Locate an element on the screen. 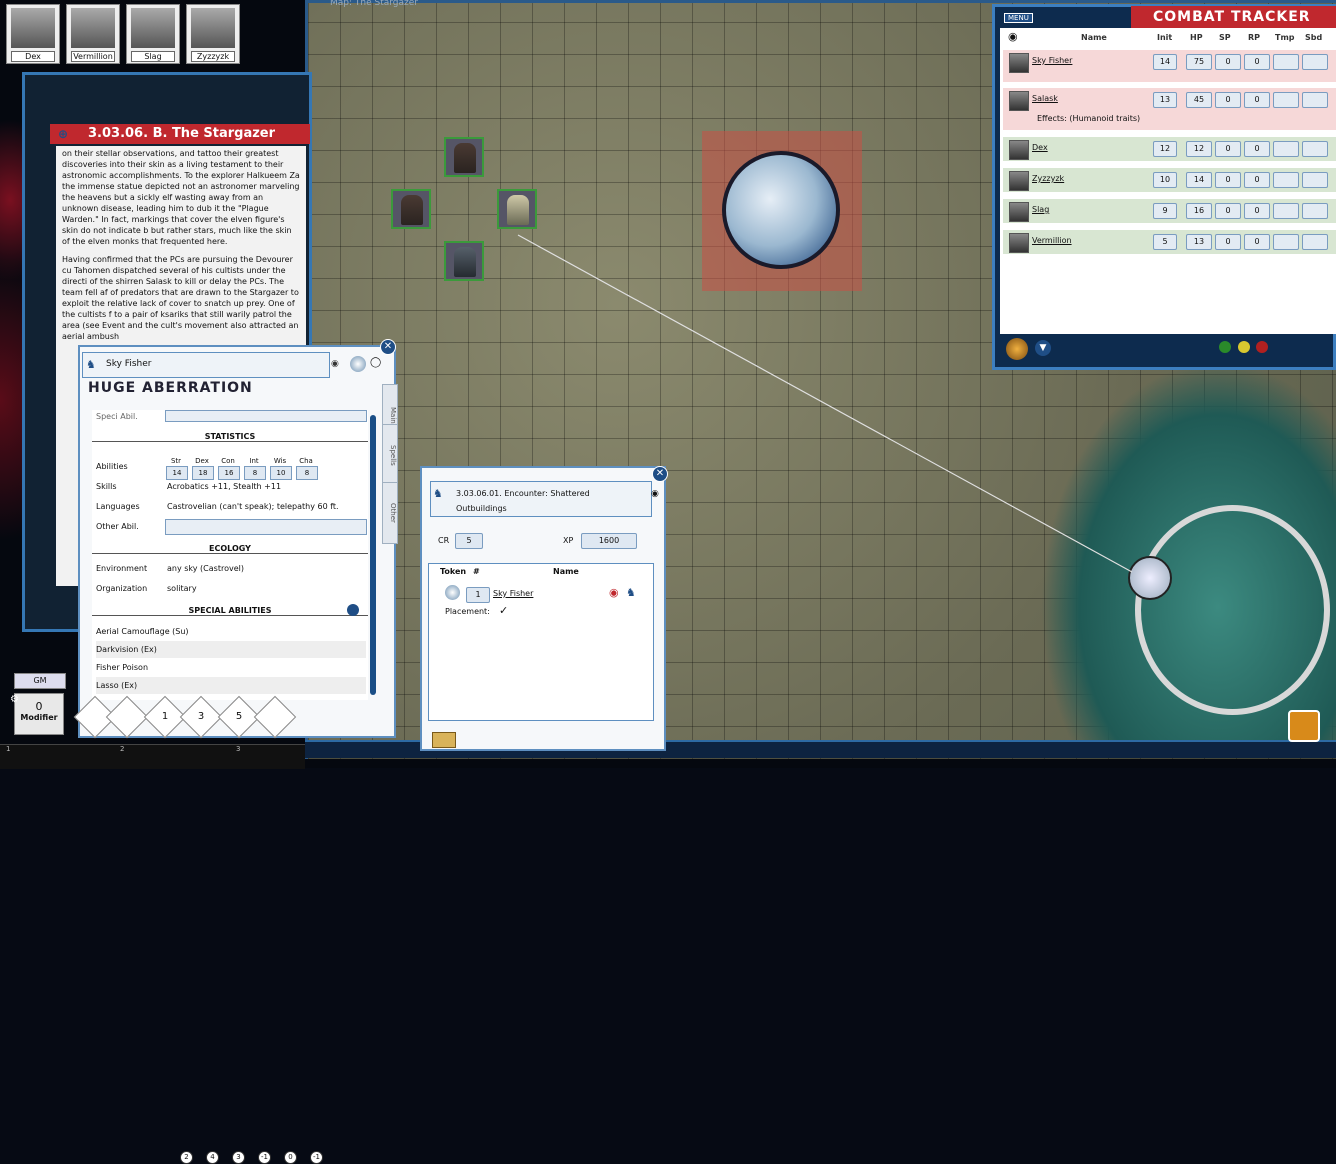  hotbar-slot: 1 is located at coordinates (8, 749).